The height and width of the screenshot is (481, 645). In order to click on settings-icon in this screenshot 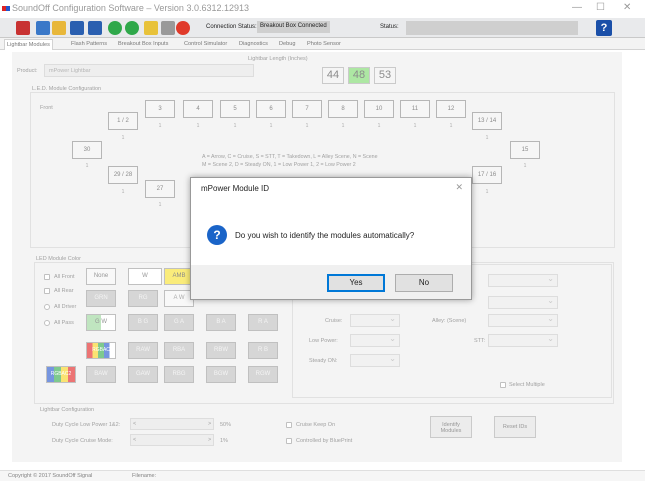, I will do `click(168, 28)`.